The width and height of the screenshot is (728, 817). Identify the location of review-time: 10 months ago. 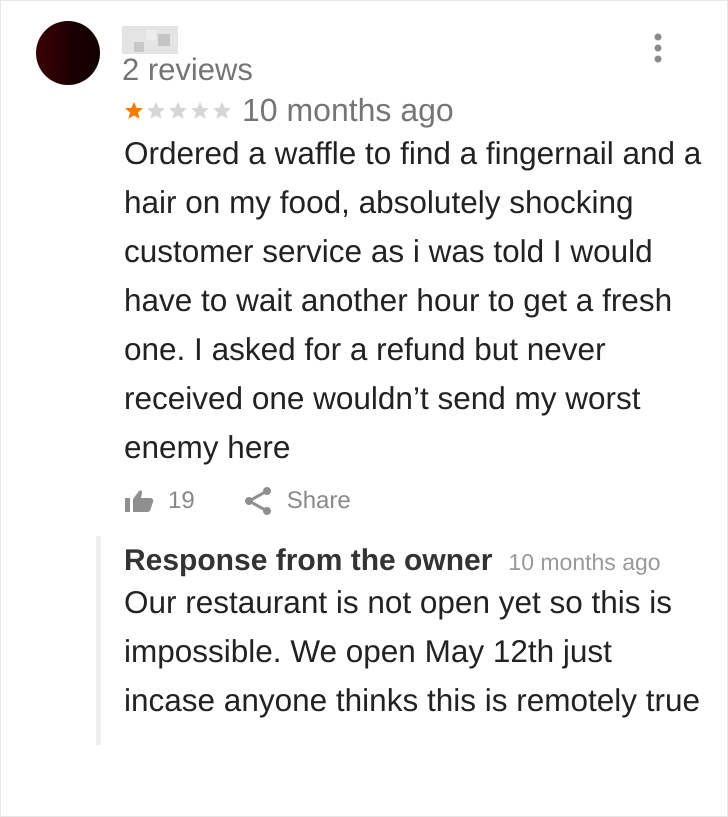
(348, 110).